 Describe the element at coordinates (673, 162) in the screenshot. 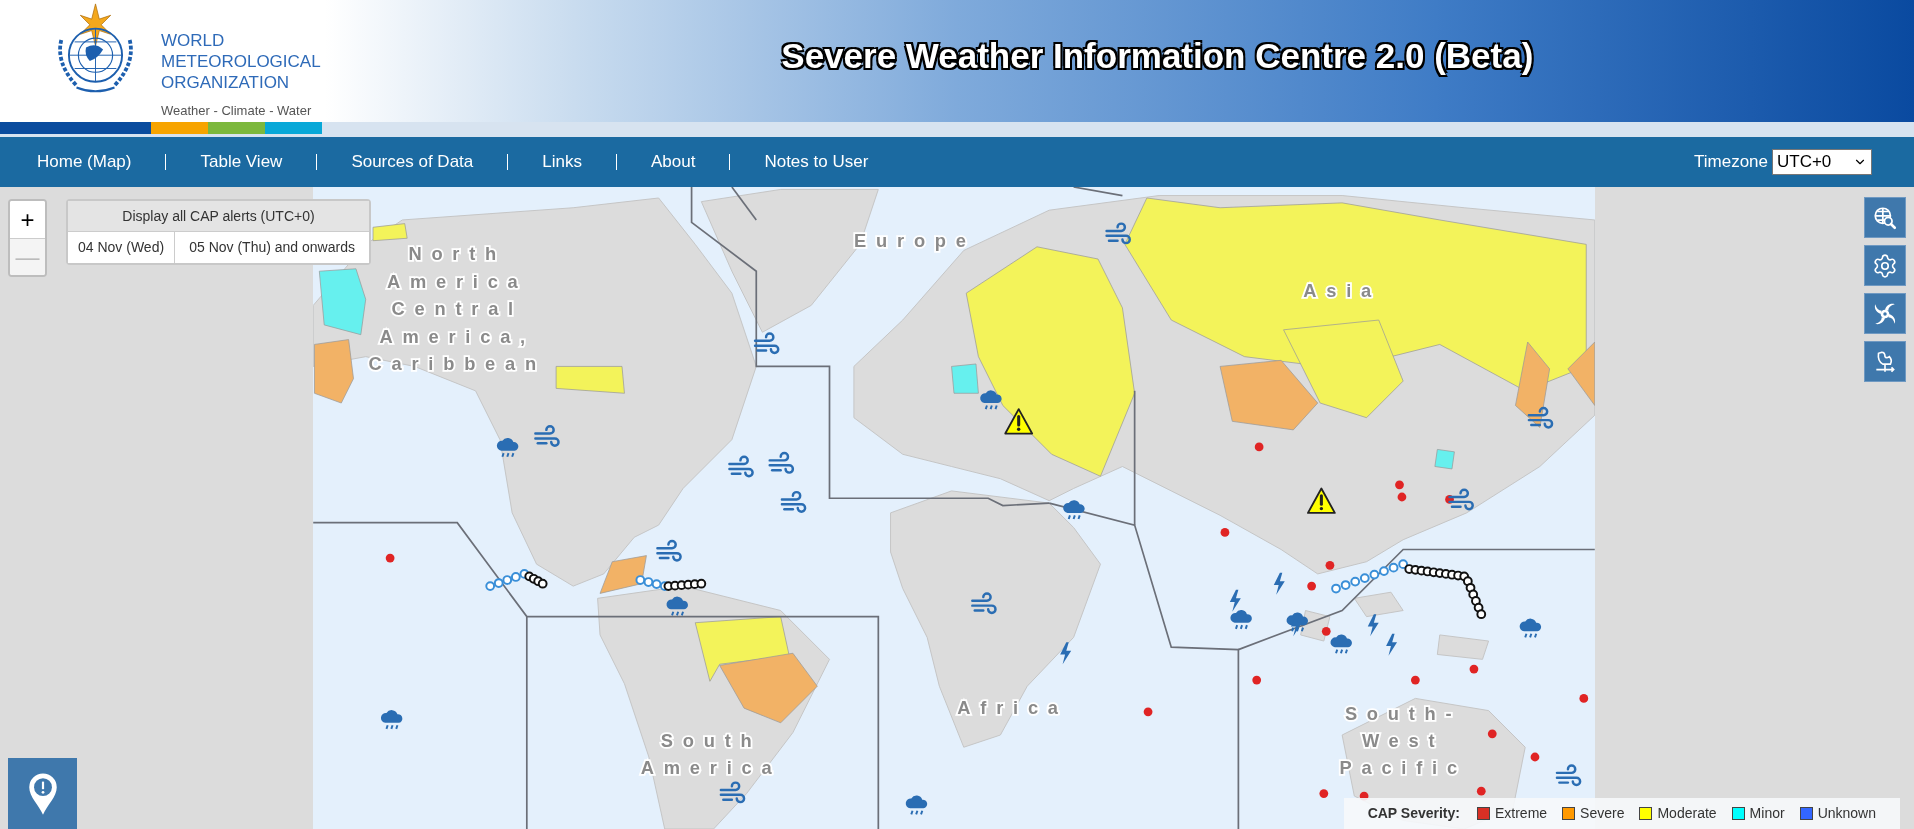

I see `nav-link: About` at that location.